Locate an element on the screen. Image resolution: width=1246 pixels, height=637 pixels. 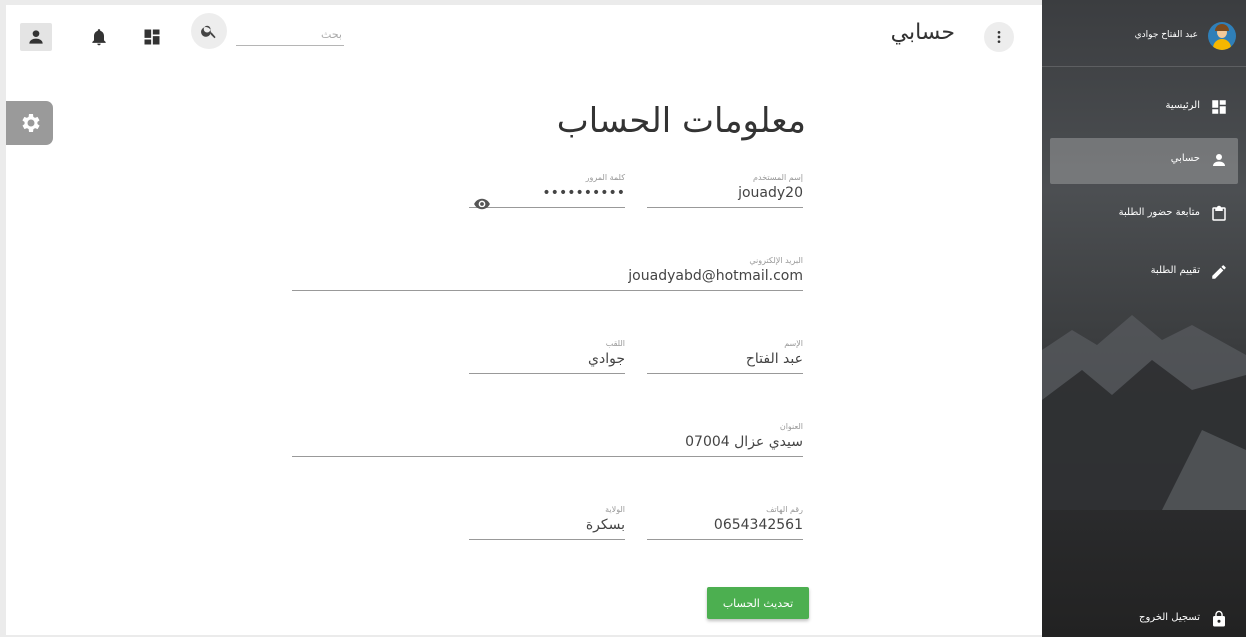
search-icon is located at coordinates (208, 32).